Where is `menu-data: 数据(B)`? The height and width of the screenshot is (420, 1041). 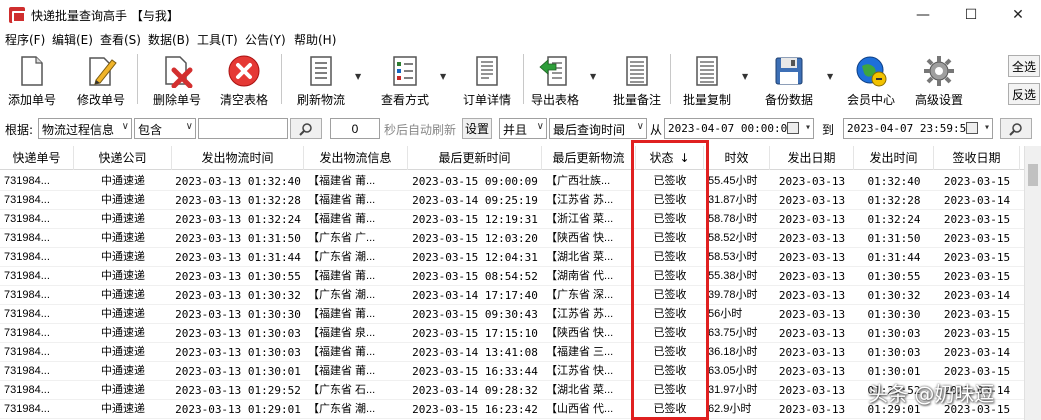 menu-data: 数据(B) is located at coordinates (169, 39).